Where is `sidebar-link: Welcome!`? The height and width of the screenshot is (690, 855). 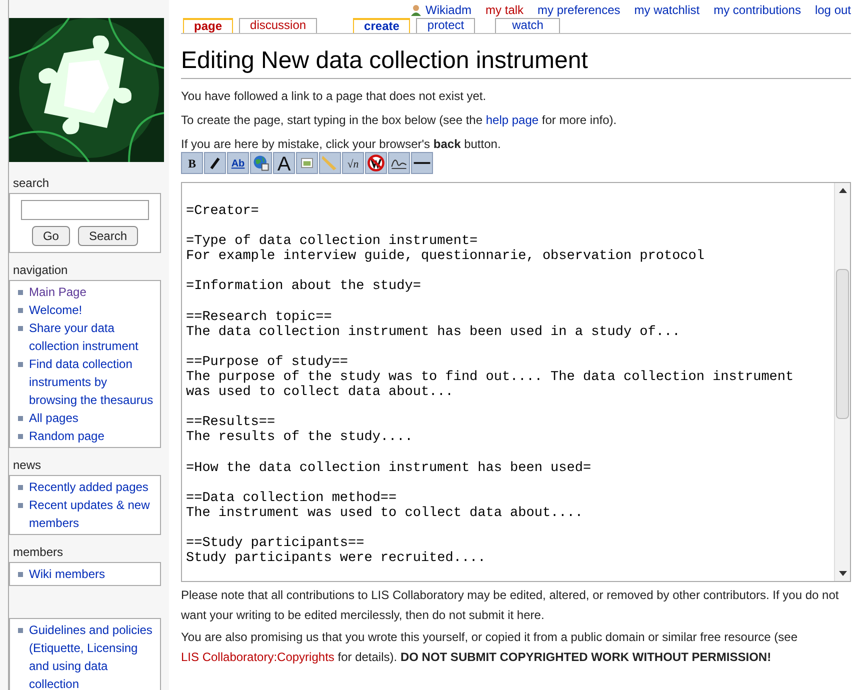
sidebar-link: Welcome! is located at coordinates (55, 310).